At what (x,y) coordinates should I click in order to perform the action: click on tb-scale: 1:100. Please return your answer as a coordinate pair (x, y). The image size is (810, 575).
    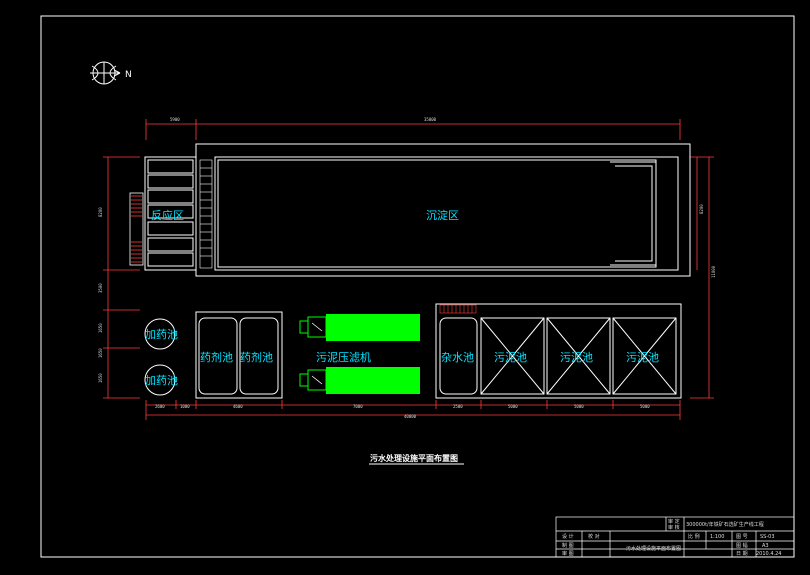
    Looking at the image, I should click on (717, 537).